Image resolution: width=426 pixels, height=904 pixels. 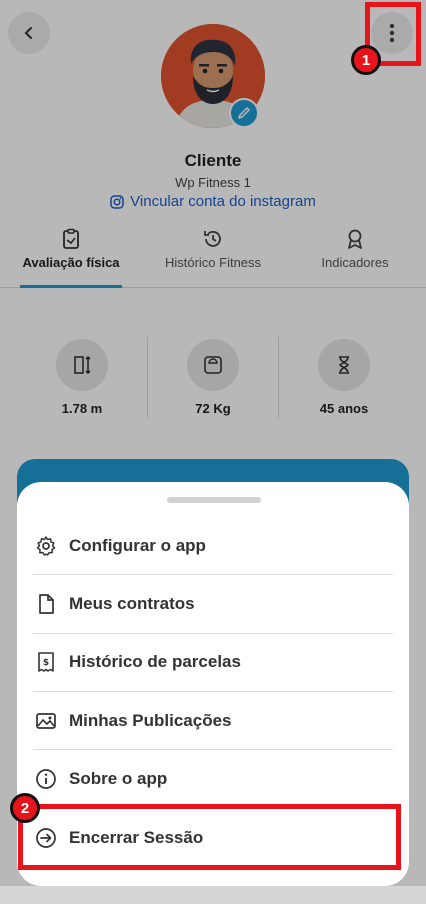 What do you see at coordinates (25, 808) in the screenshot?
I see `step-marker-2: 2` at bounding box center [25, 808].